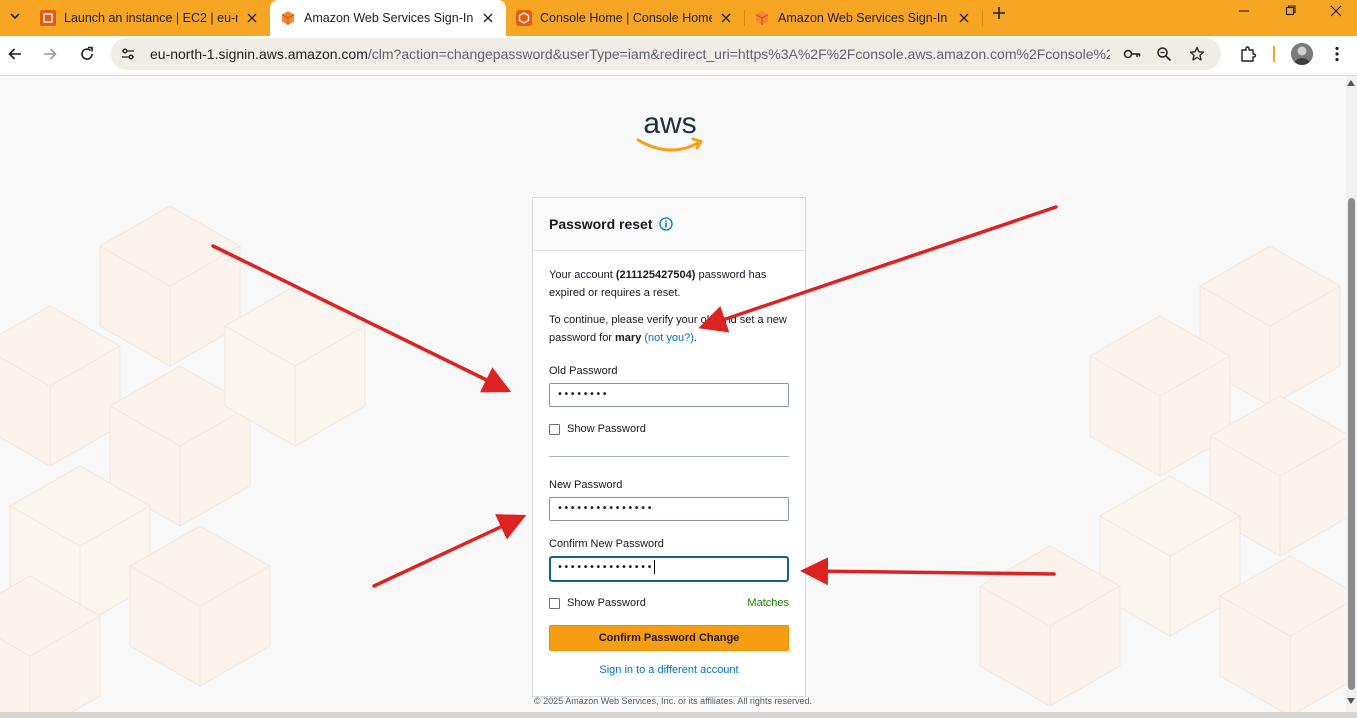  Describe the element at coordinates (768, 603) in the screenshot. I see `match-status: Matches` at that location.